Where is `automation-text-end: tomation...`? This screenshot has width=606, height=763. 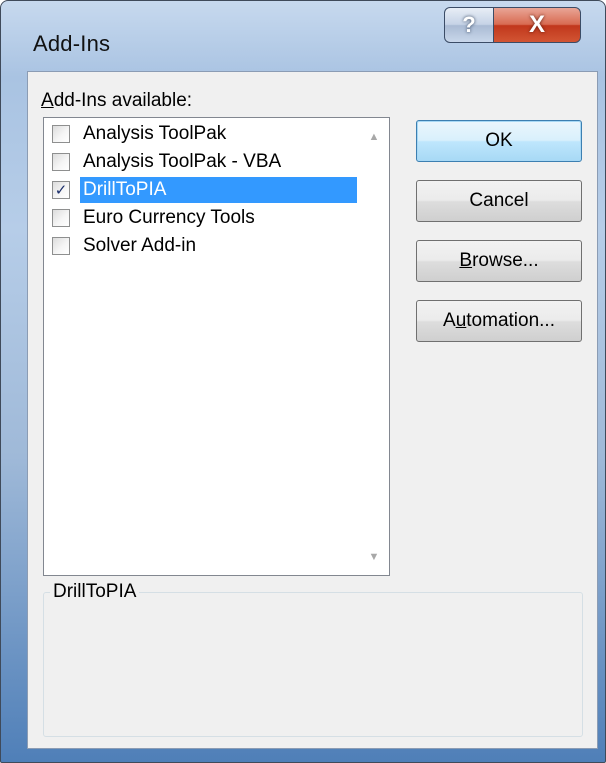
automation-text-end: tomation... is located at coordinates (510, 320).